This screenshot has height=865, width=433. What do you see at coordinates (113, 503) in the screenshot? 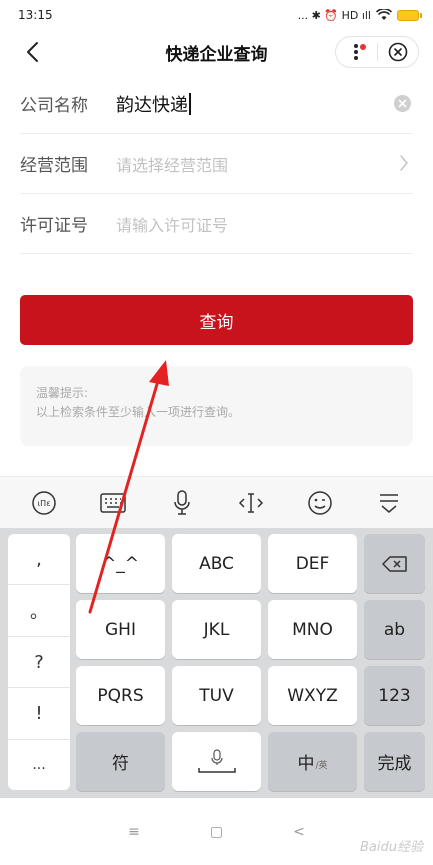
I see `keyboard-icon` at bounding box center [113, 503].